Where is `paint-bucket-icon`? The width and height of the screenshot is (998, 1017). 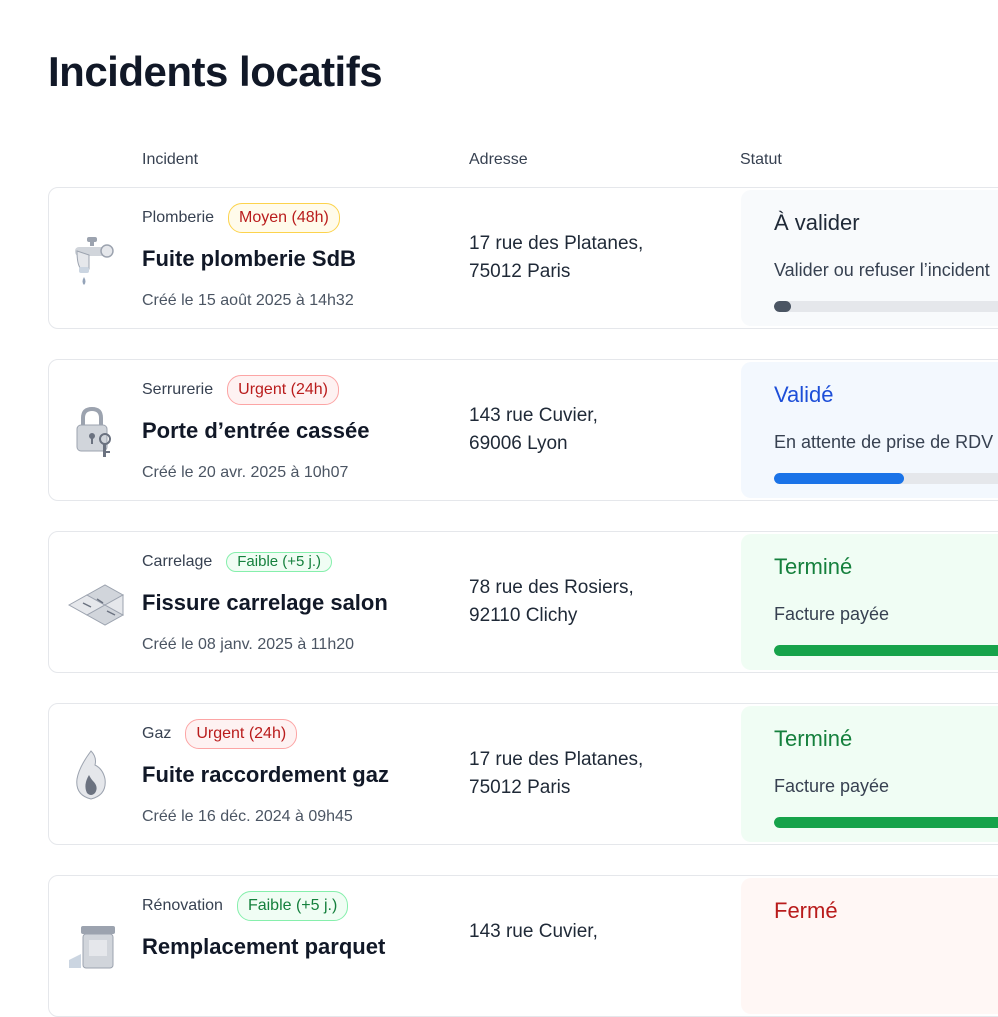
paint-bucket-icon is located at coordinates (95, 950).